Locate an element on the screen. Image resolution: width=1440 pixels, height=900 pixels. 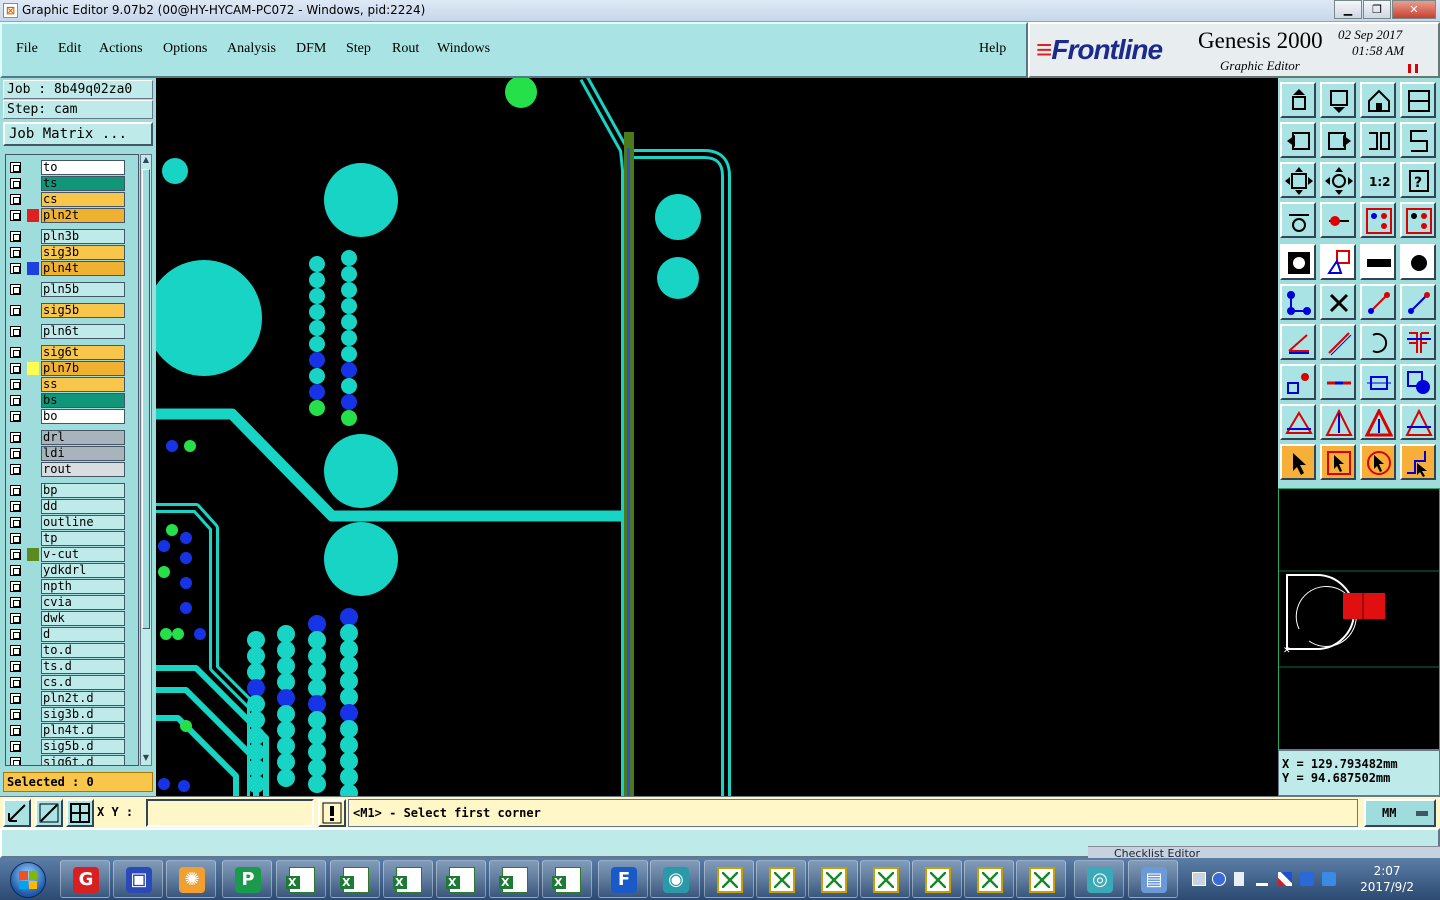
slash-tool is located at coordinates (1338, 342).